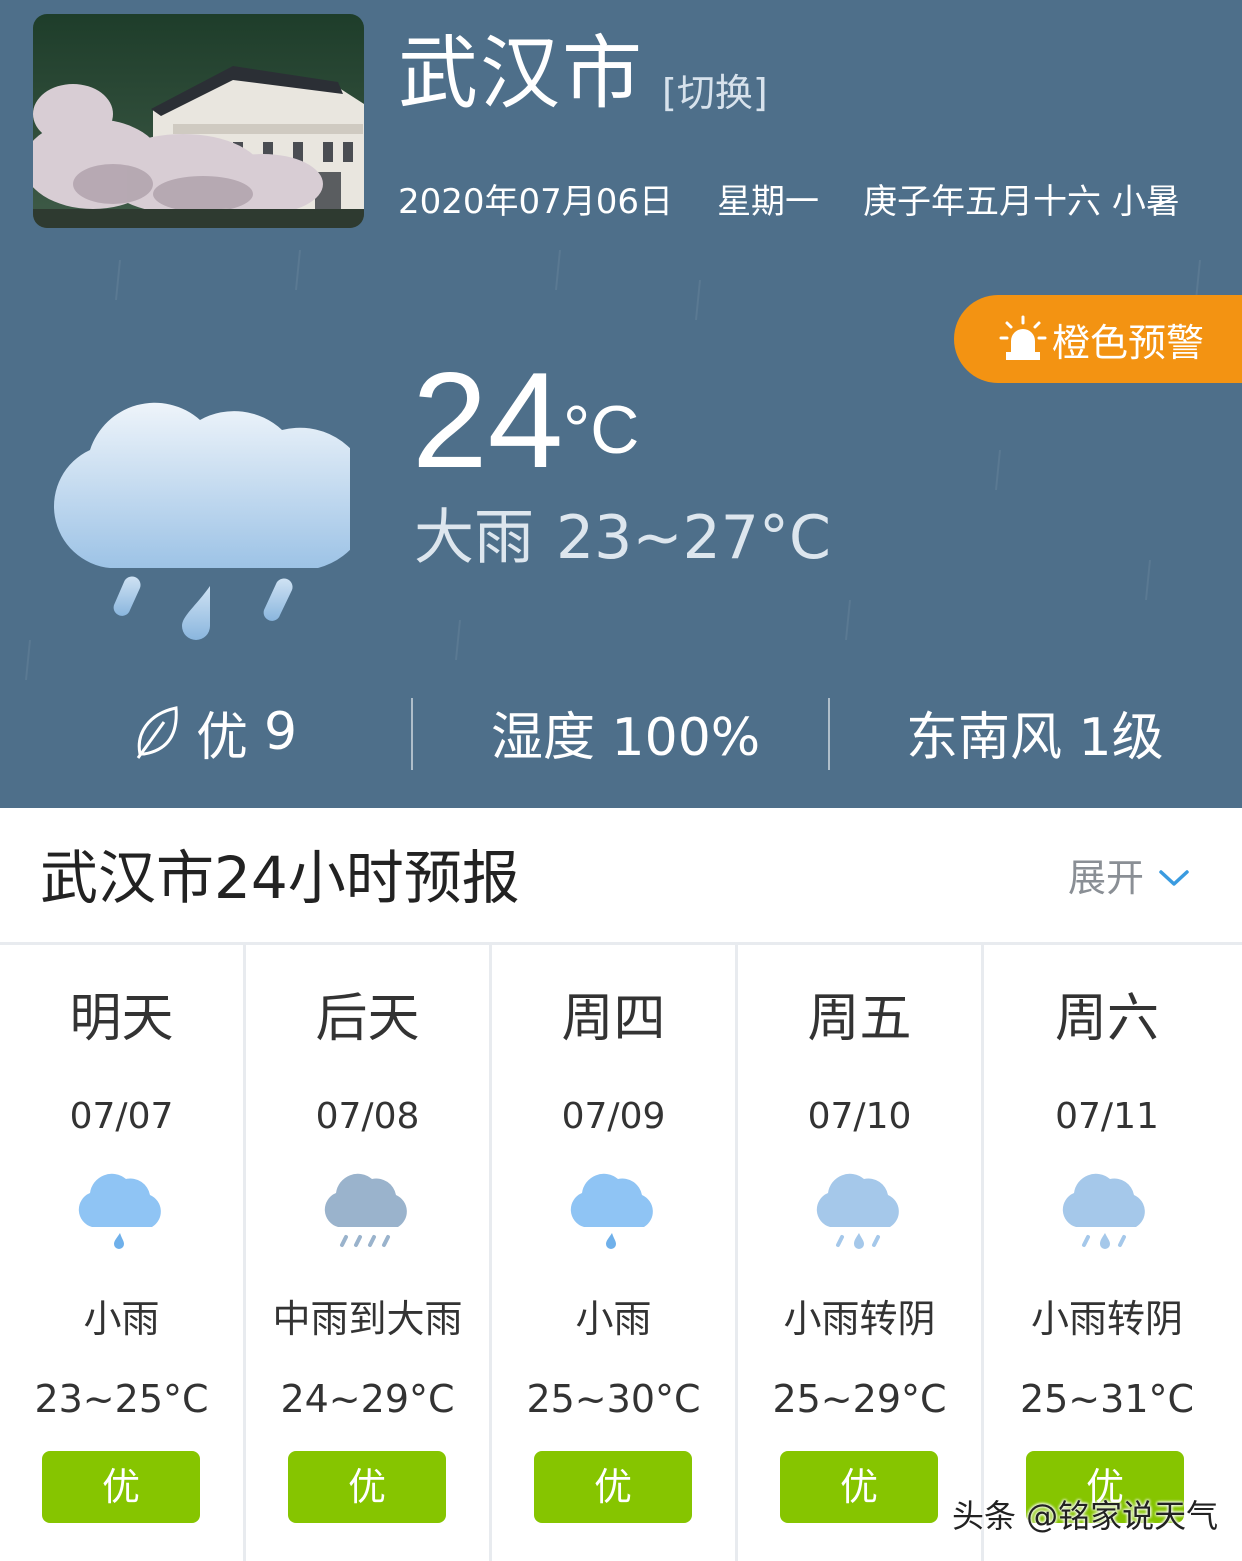 The width and height of the screenshot is (1242, 1561). What do you see at coordinates (768, 202) in the screenshot?
I see `weekday-text: 星期一` at bounding box center [768, 202].